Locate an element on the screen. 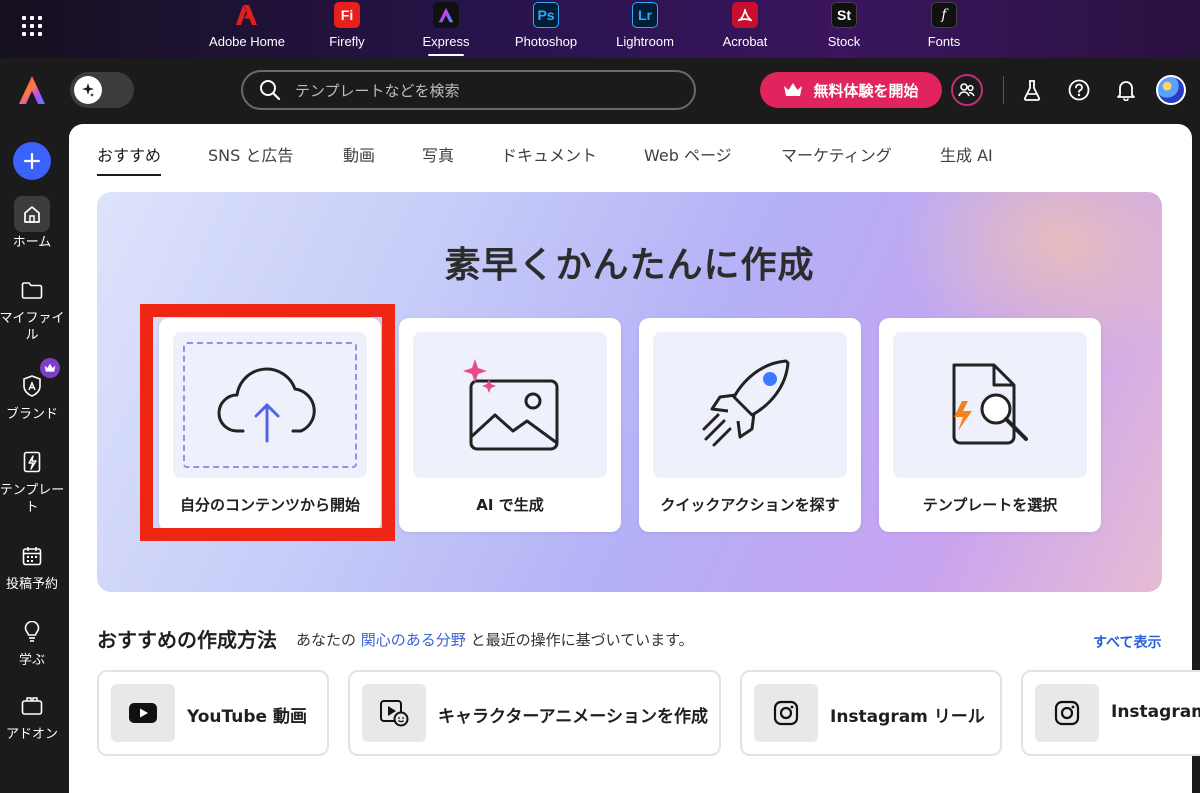  sidebar-item-label: ブランド is located at coordinates (31, 414).